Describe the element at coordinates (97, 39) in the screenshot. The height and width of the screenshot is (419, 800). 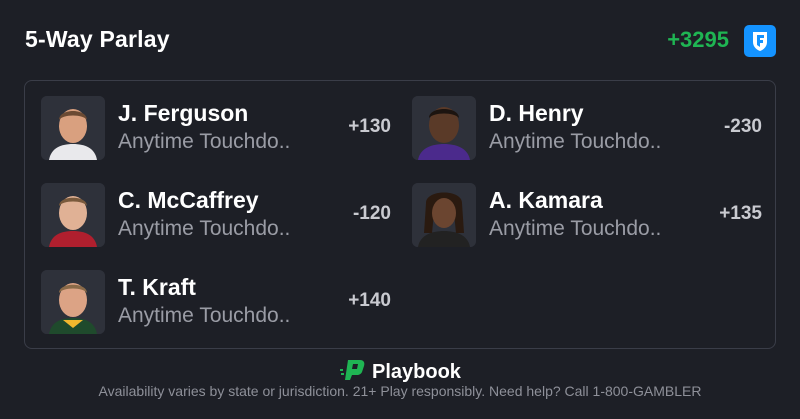
I see `parlay-title: 5-Way Parlay` at that location.